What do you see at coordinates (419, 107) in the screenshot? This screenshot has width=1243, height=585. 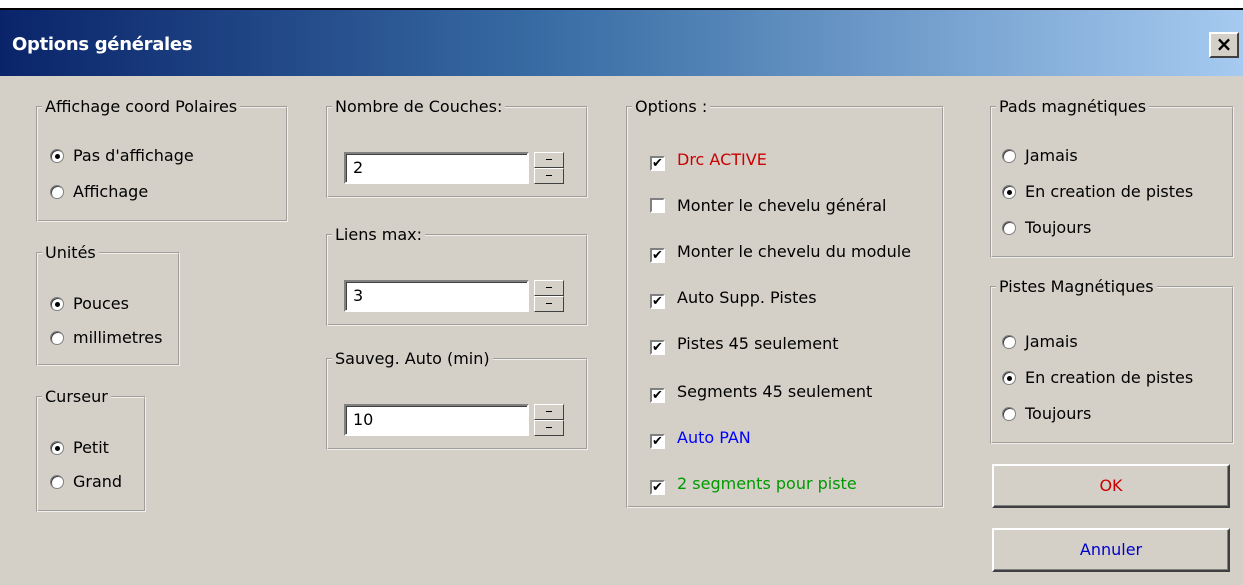 I see `group-layers-legend: Nombre de Couches:` at bounding box center [419, 107].